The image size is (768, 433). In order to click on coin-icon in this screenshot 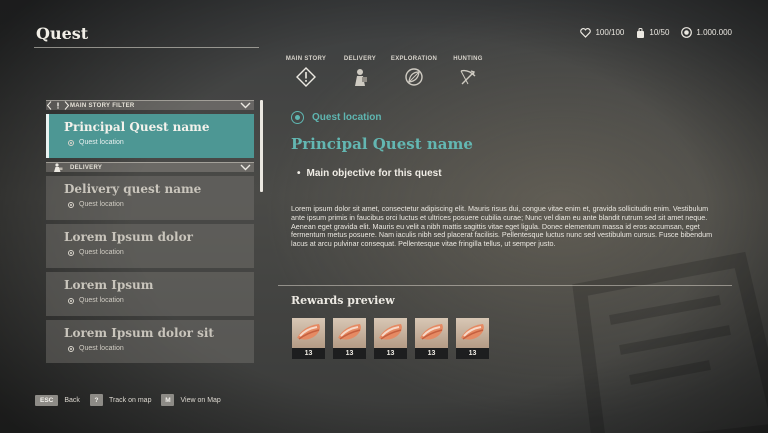, I will do `click(687, 32)`.